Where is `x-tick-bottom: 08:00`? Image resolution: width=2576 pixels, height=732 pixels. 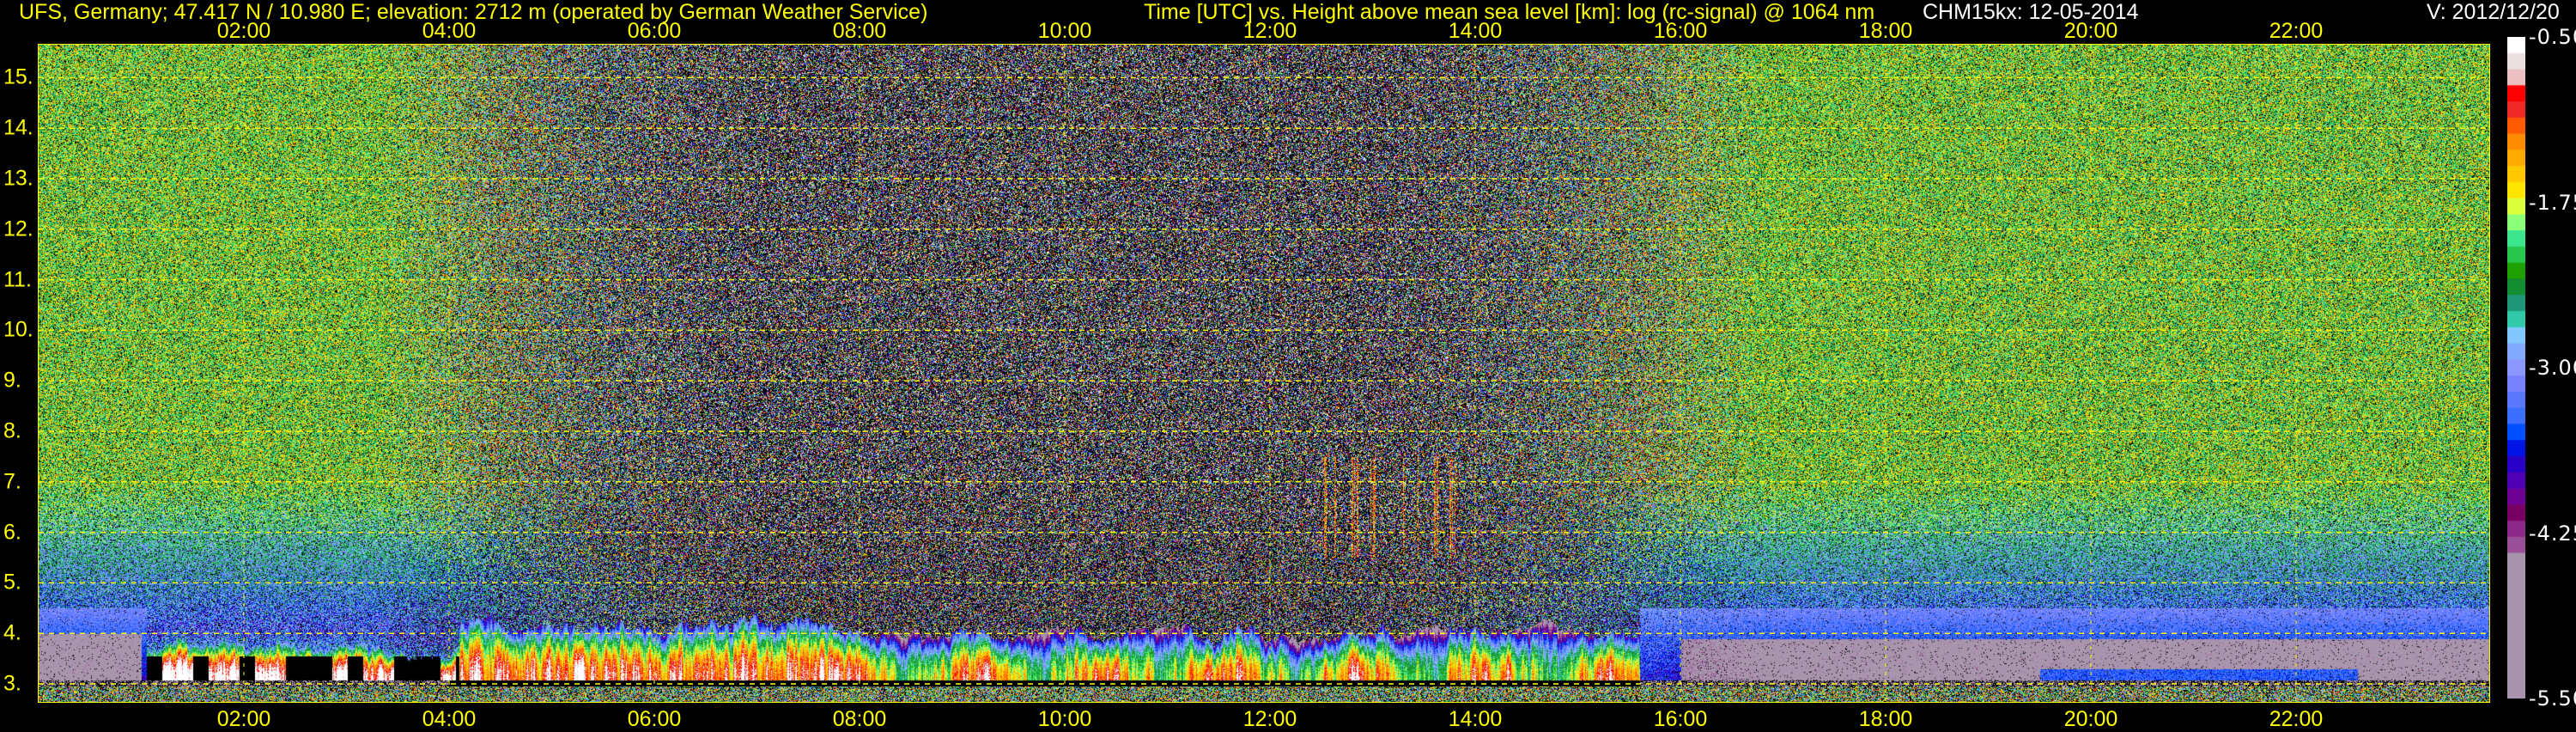
x-tick-bottom: 08:00 is located at coordinates (859, 719).